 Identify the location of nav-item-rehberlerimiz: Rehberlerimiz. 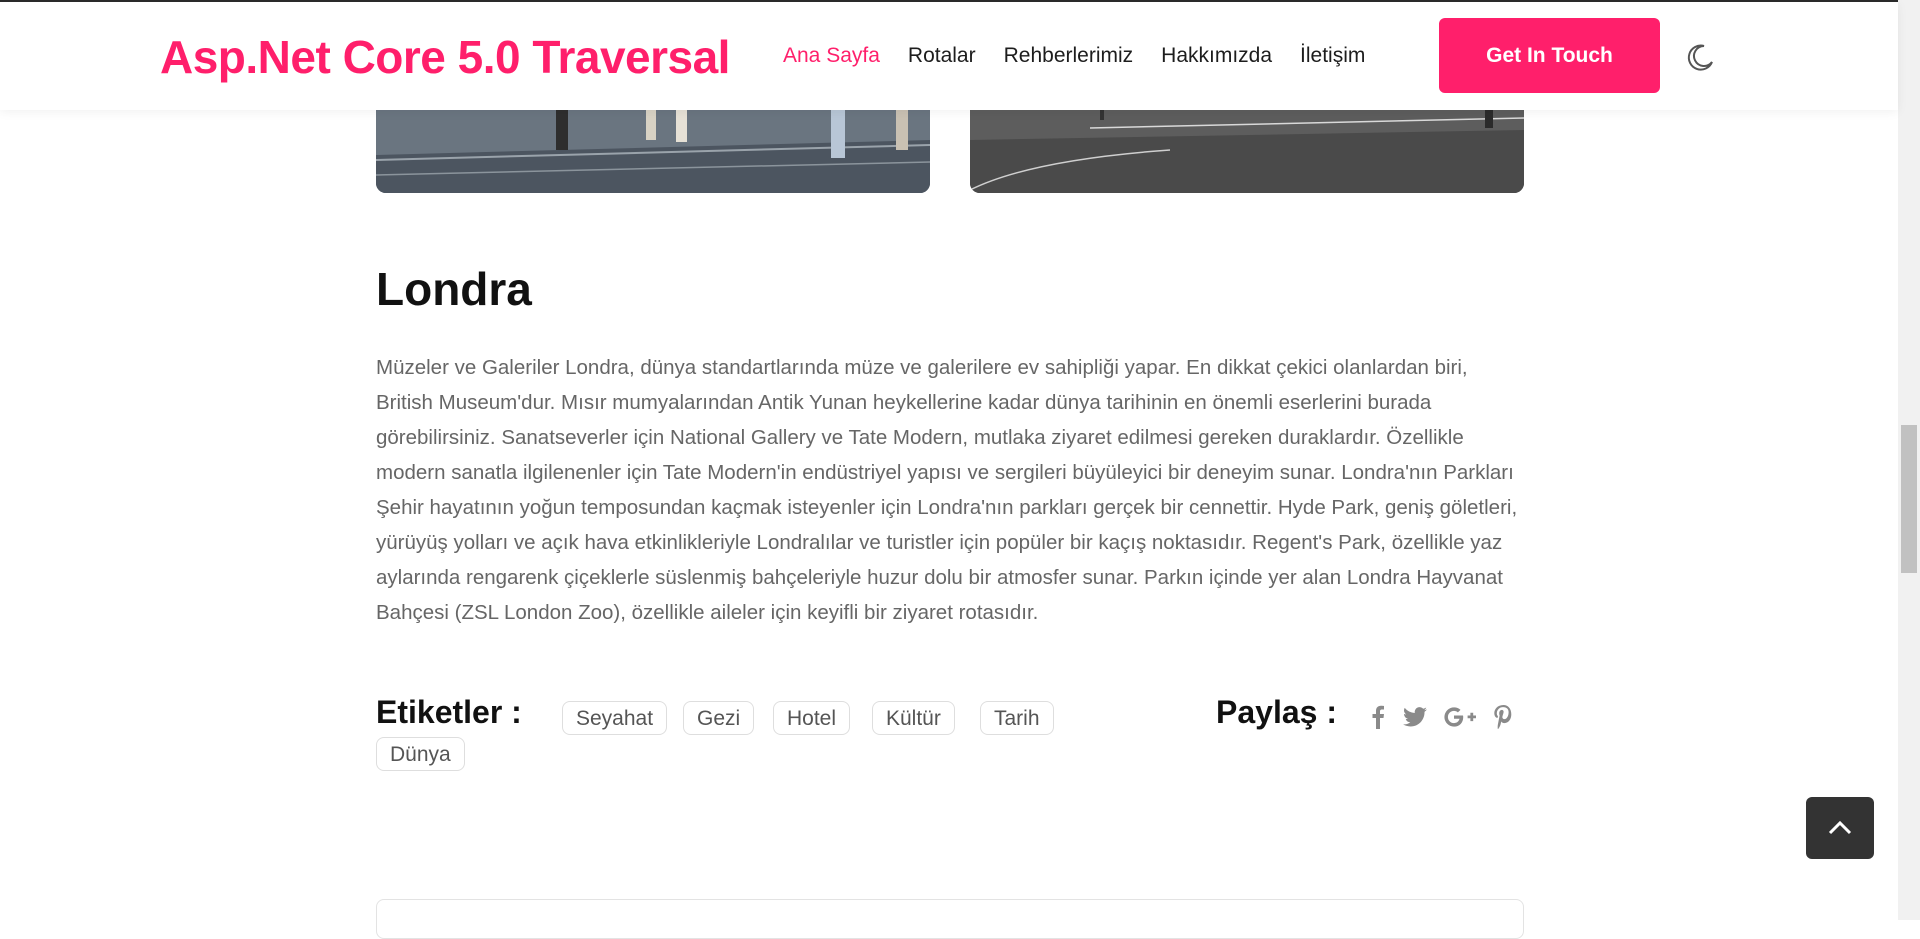
(1069, 56).